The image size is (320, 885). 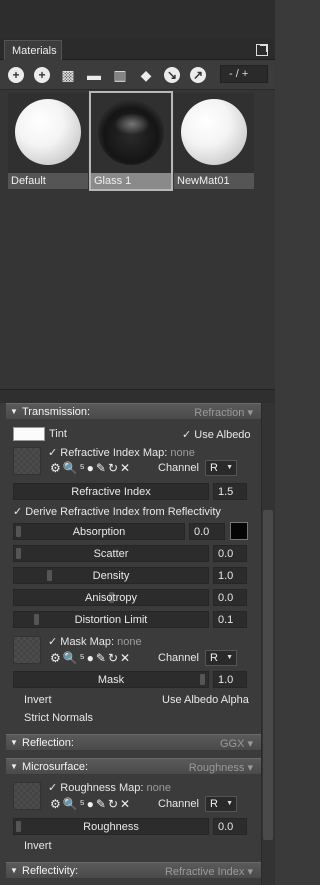 What do you see at coordinates (182, 453) in the screenshot?
I see `ri-map-value: none` at bounding box center [182, 453].